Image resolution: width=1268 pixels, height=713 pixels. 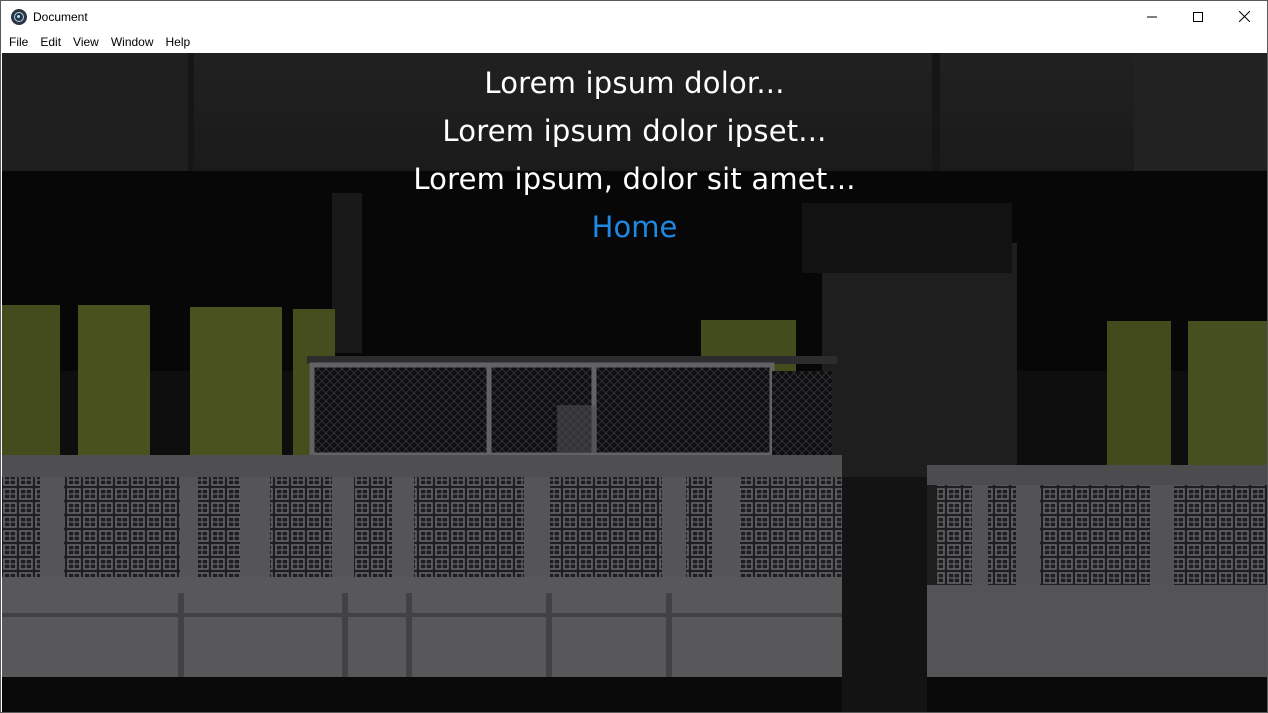 I want to click on window-controls, so click(x=1198, y=16).